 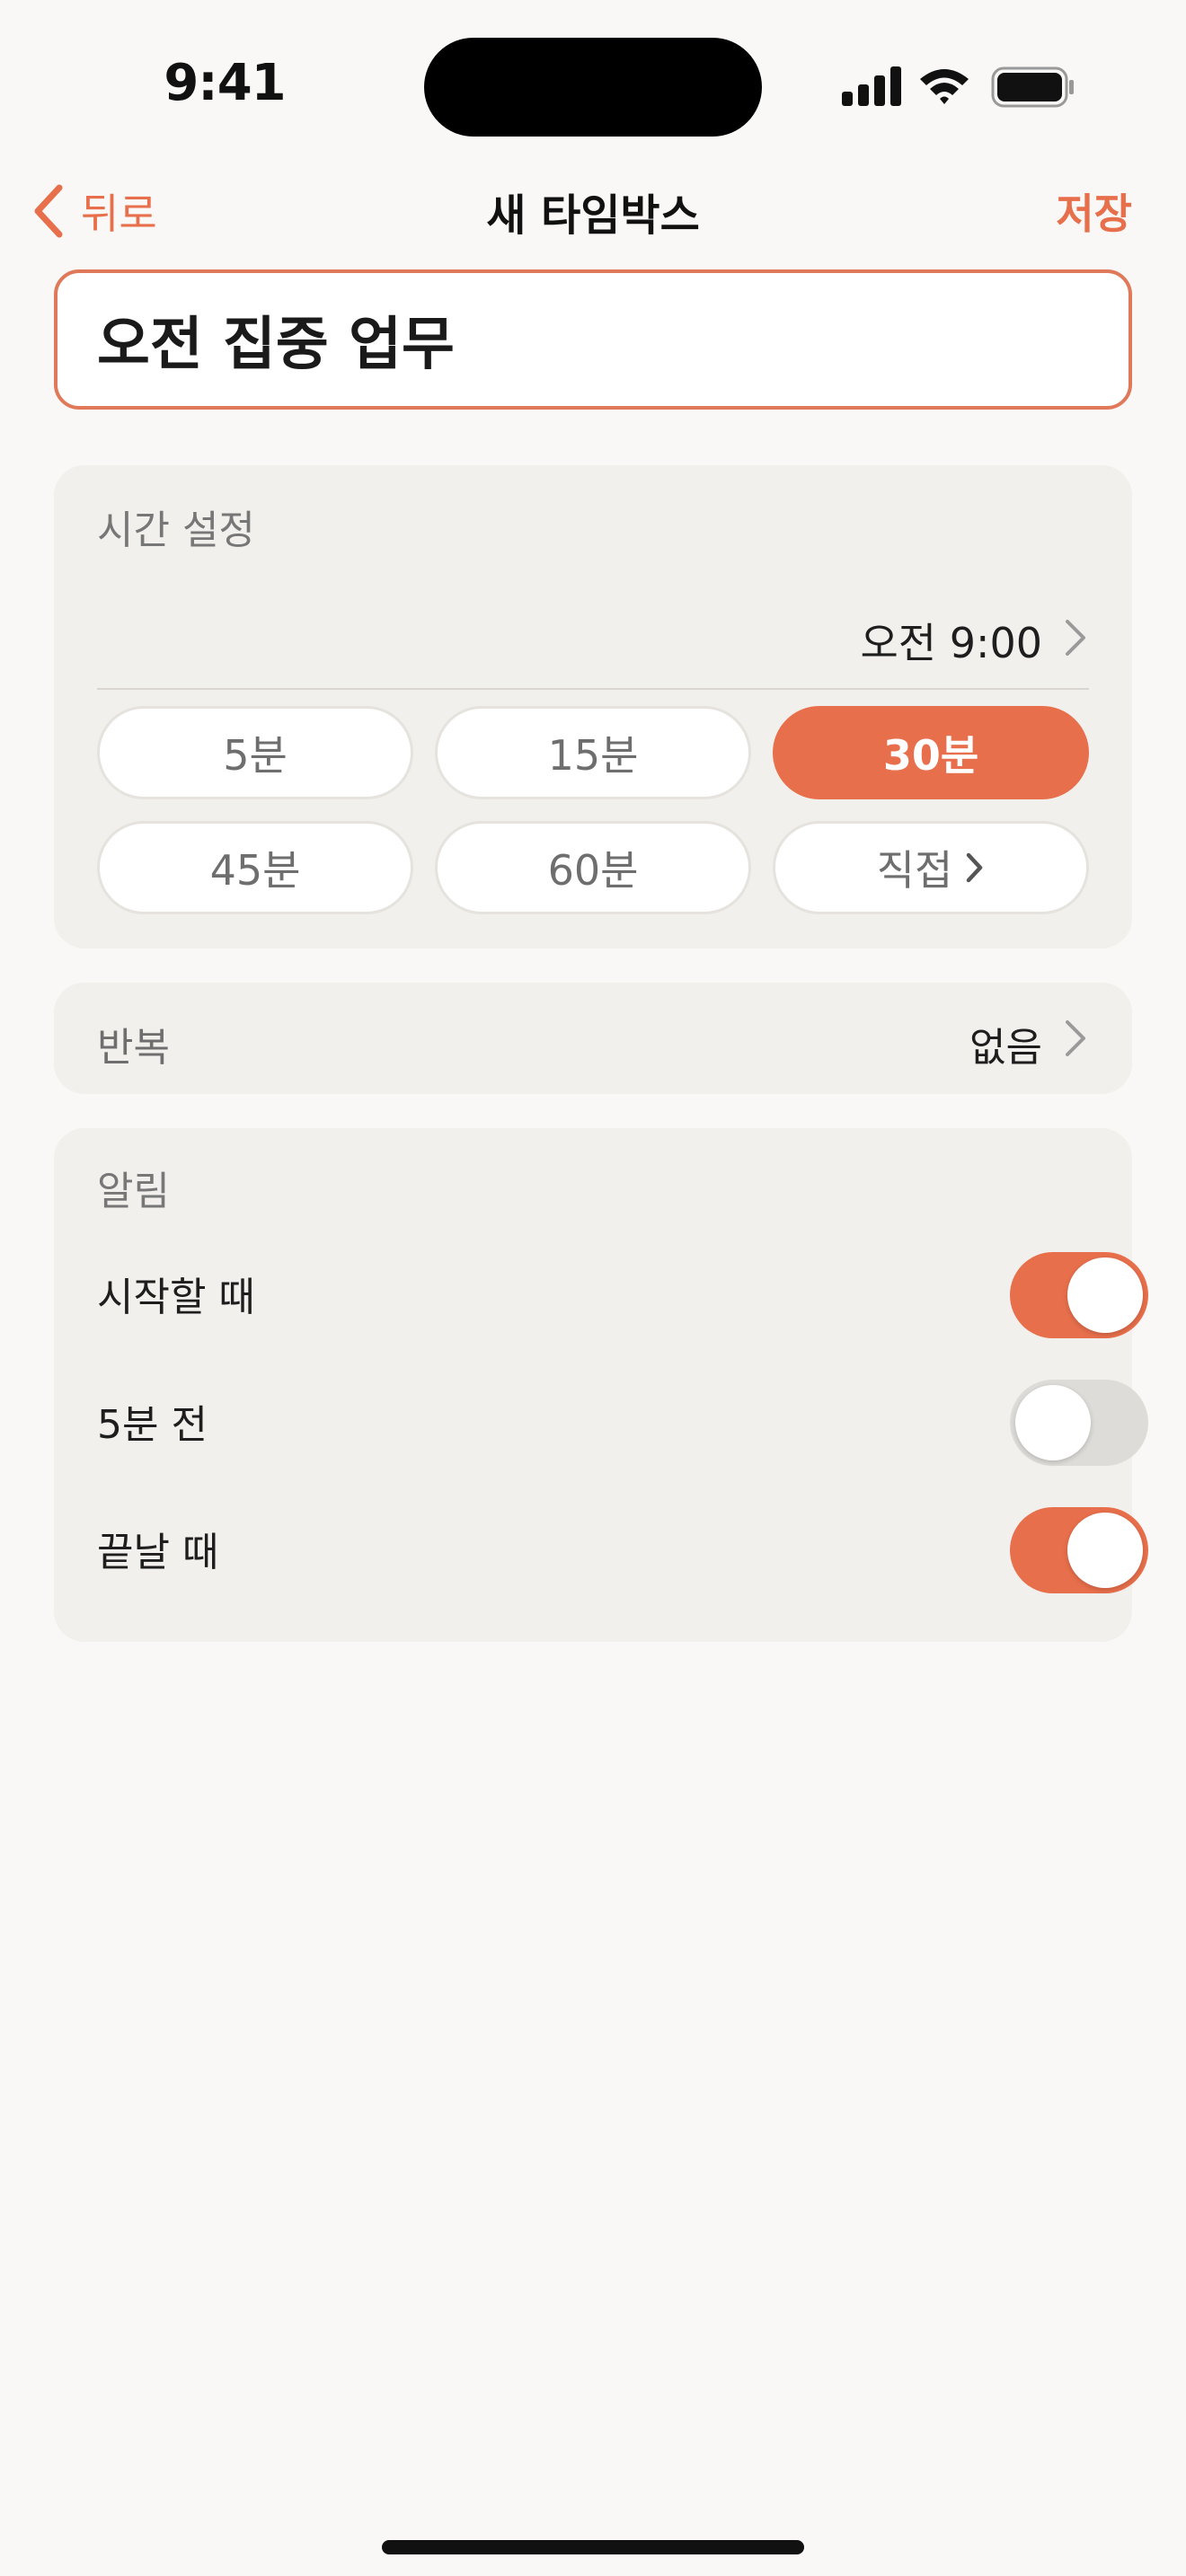 I want to click on repeat-value: 없음, so click(x=1005, y=1048).